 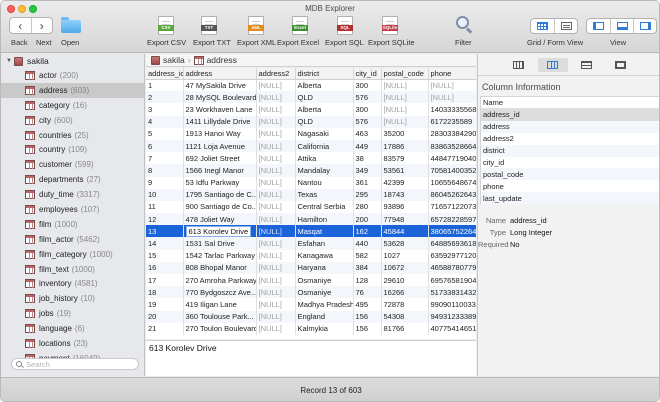 What do you see at coordinates (41, 25) in the screenshot?
I see `next-button: ›` at bounding box center [41, 25].